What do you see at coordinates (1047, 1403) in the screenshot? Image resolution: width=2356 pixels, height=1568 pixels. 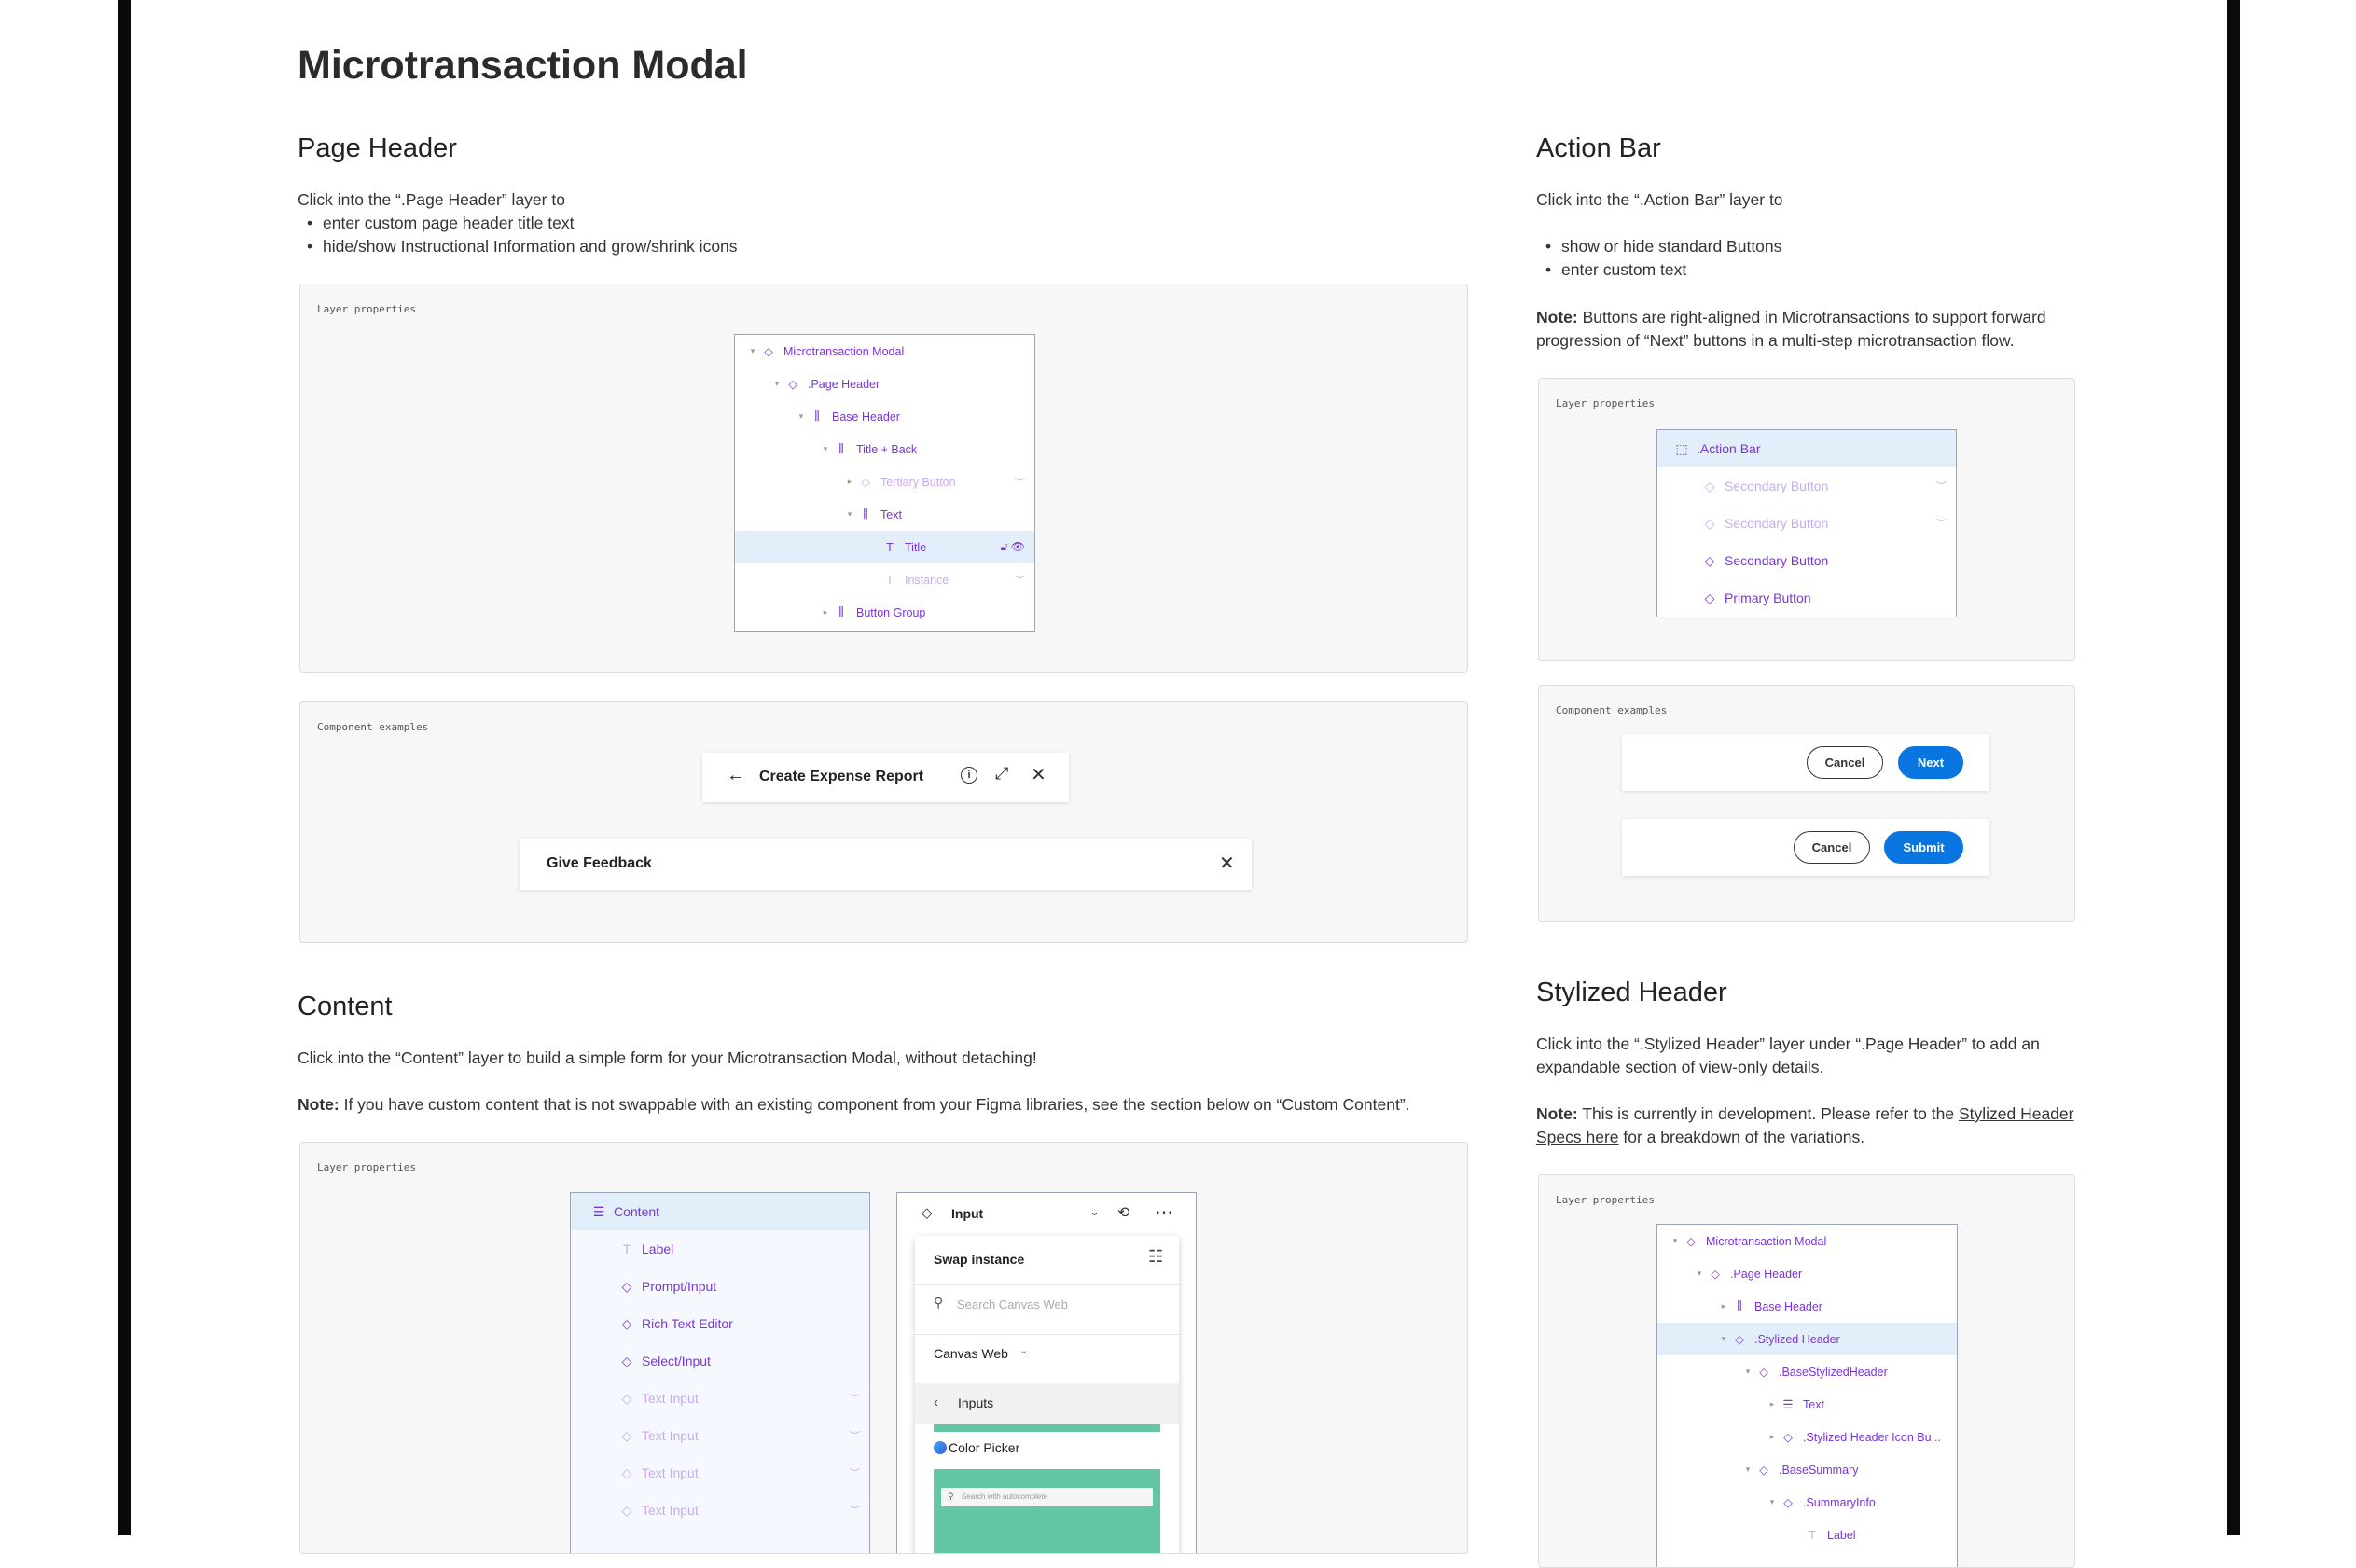 I see `folder-row: ‹ Inputs` at bounding box center [1047, 1403].